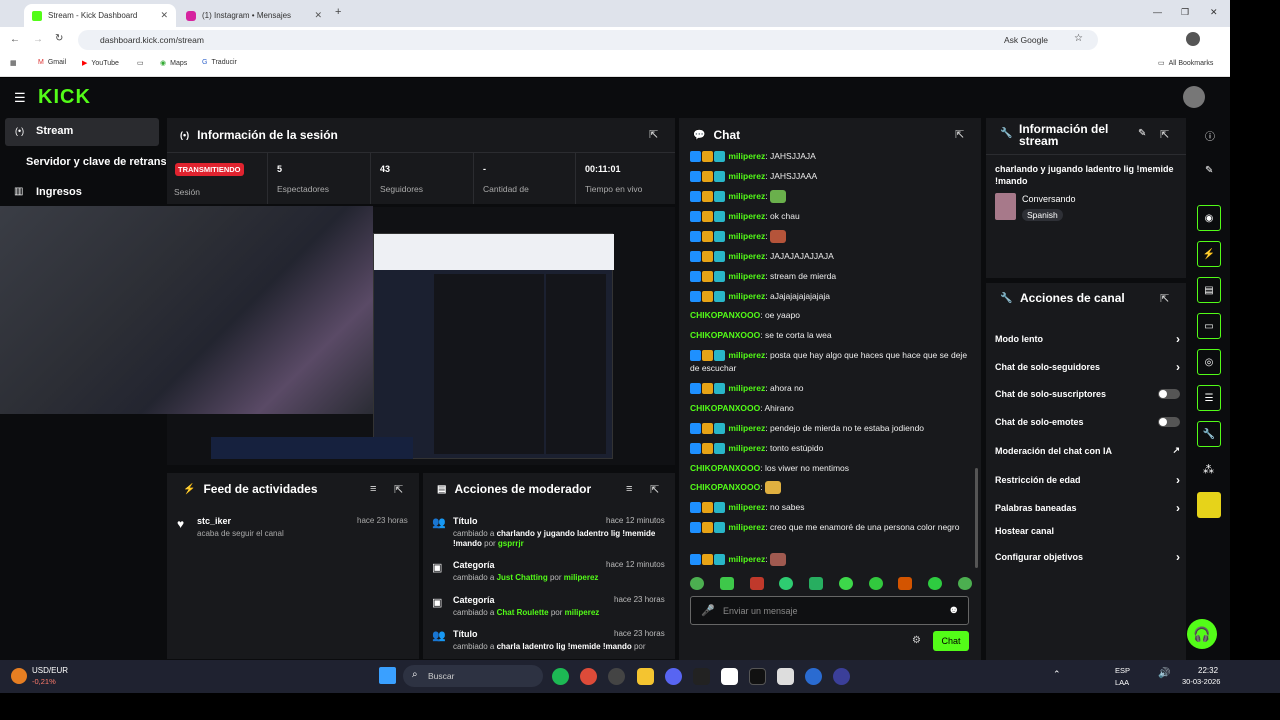 Image resolution: width=1280 pixels, height=720 pixels. I want to click on close-icon: ✕, so click(318, 15).